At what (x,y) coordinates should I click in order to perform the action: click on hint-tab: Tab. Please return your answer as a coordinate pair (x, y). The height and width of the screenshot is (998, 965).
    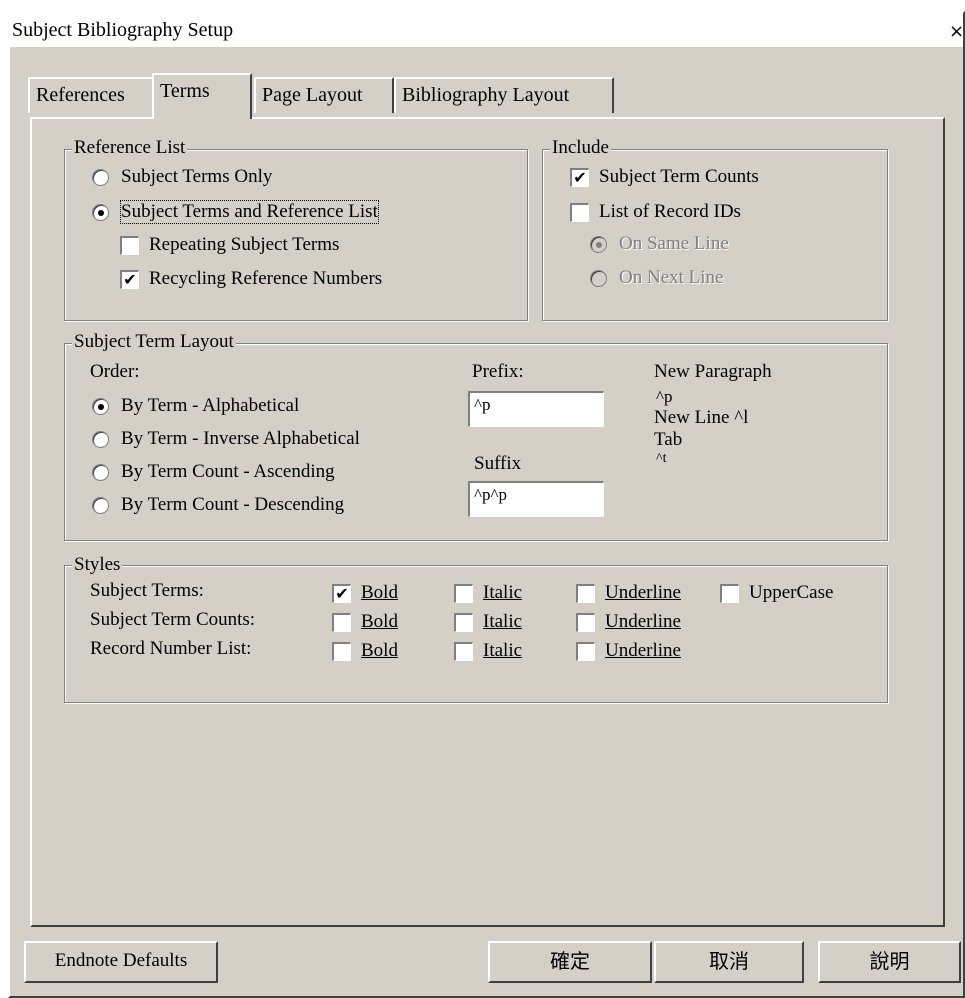
    Looking at the image, I should click on (668, 439).